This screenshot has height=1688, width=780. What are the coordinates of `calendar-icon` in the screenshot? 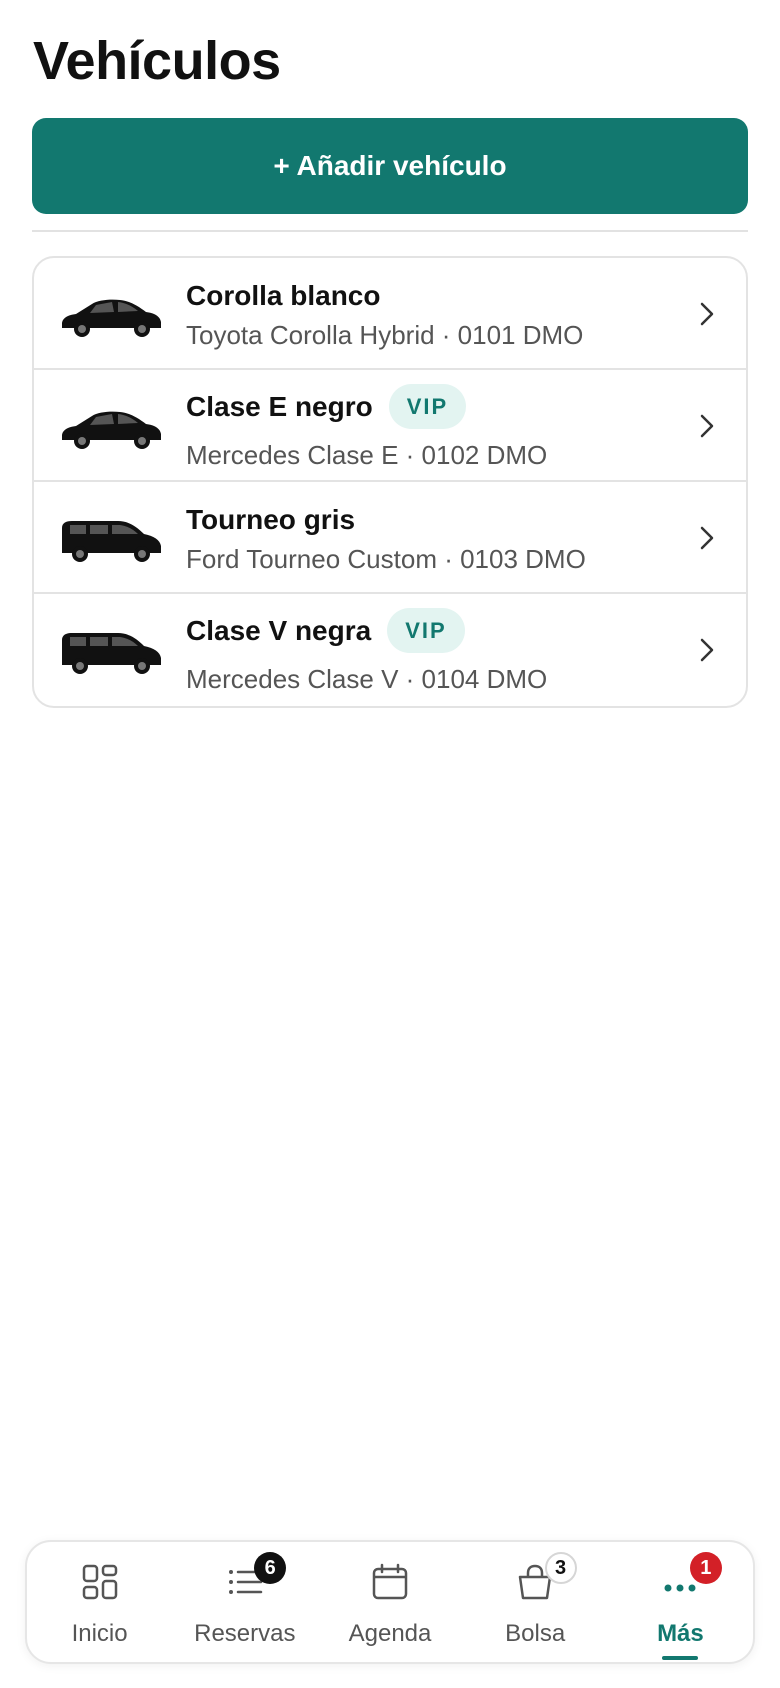 It's located at (390, 1581).